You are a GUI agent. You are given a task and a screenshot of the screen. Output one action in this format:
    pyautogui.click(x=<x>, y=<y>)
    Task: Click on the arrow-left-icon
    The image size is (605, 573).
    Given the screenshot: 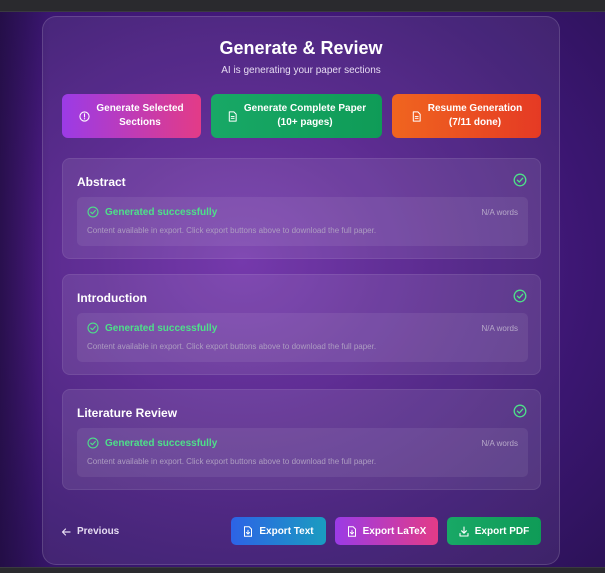 What is the action you would take?
    pyautogui.click(x=66, y=531)
    